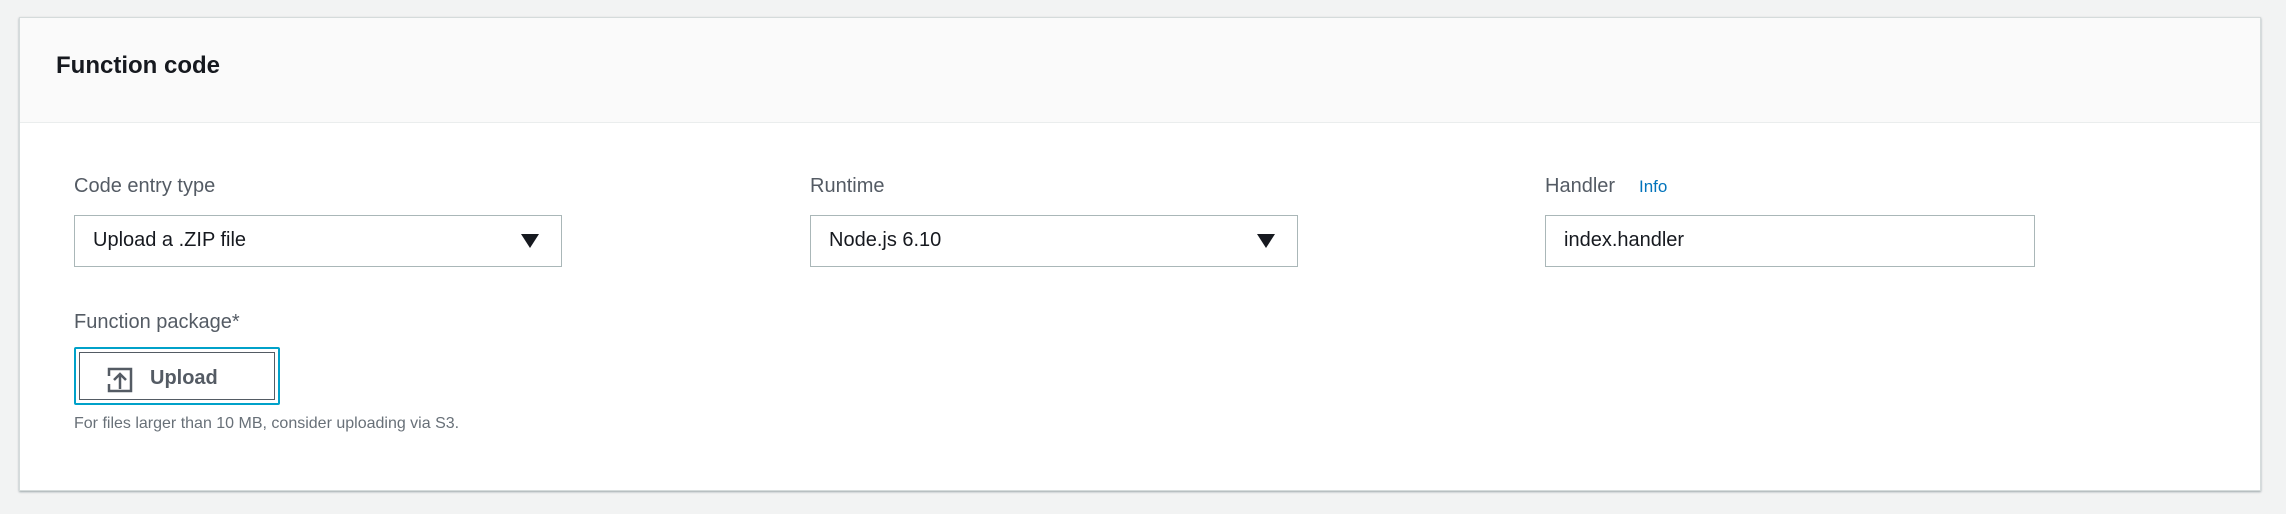  Describe the element at coordinates (145, 186) in the screenshot. I see `code-entry-type-label: Code entry type` at that location.